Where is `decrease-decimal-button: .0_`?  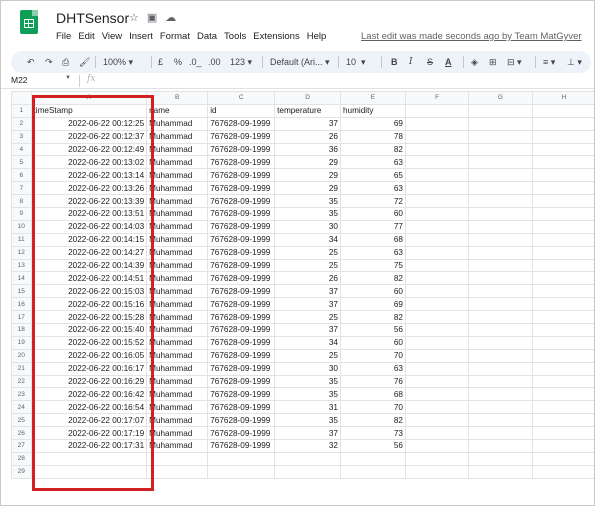
decrease-decimal-button: .0_ is located at coordinates (195, 62).